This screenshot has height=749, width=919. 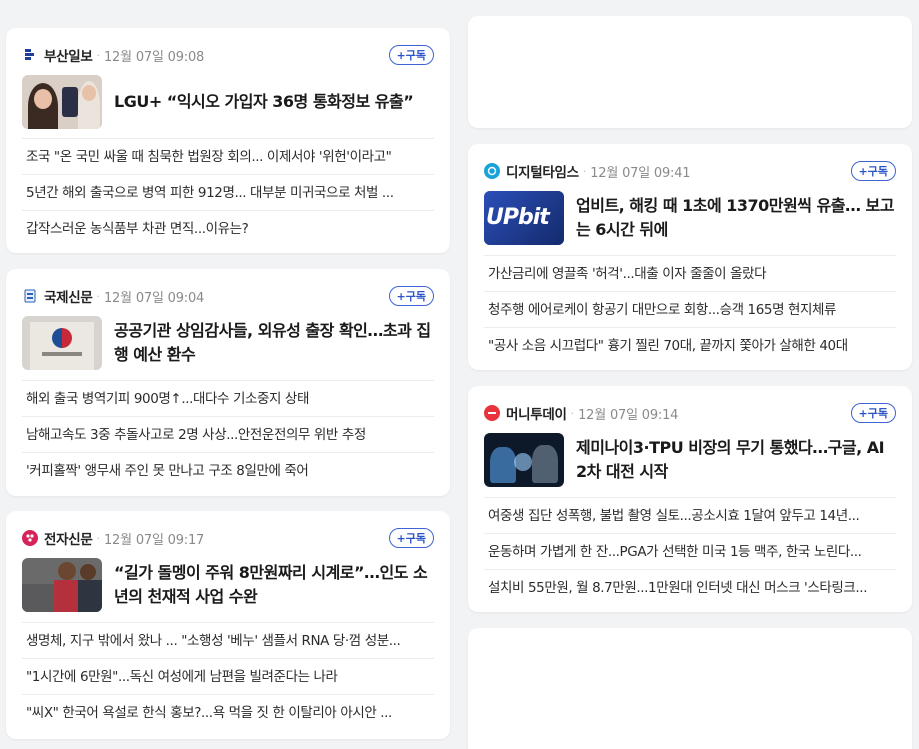 What do you see at coordinates (62, 343) in the screenshot?
I see `government-sign-photo` at bounding box center [62, 343].